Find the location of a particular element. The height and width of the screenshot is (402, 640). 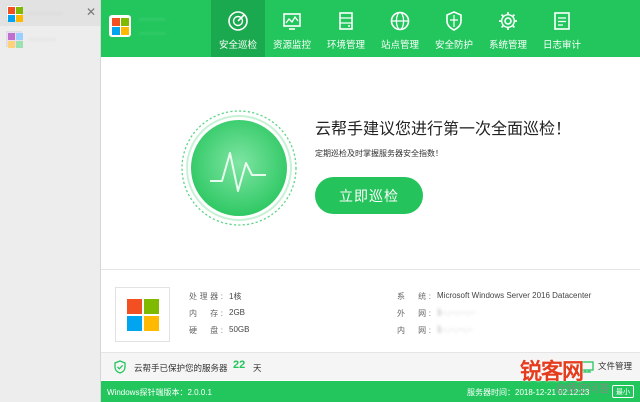

tab-log-audit: 日志审计 is located at coordinates (562, 28).